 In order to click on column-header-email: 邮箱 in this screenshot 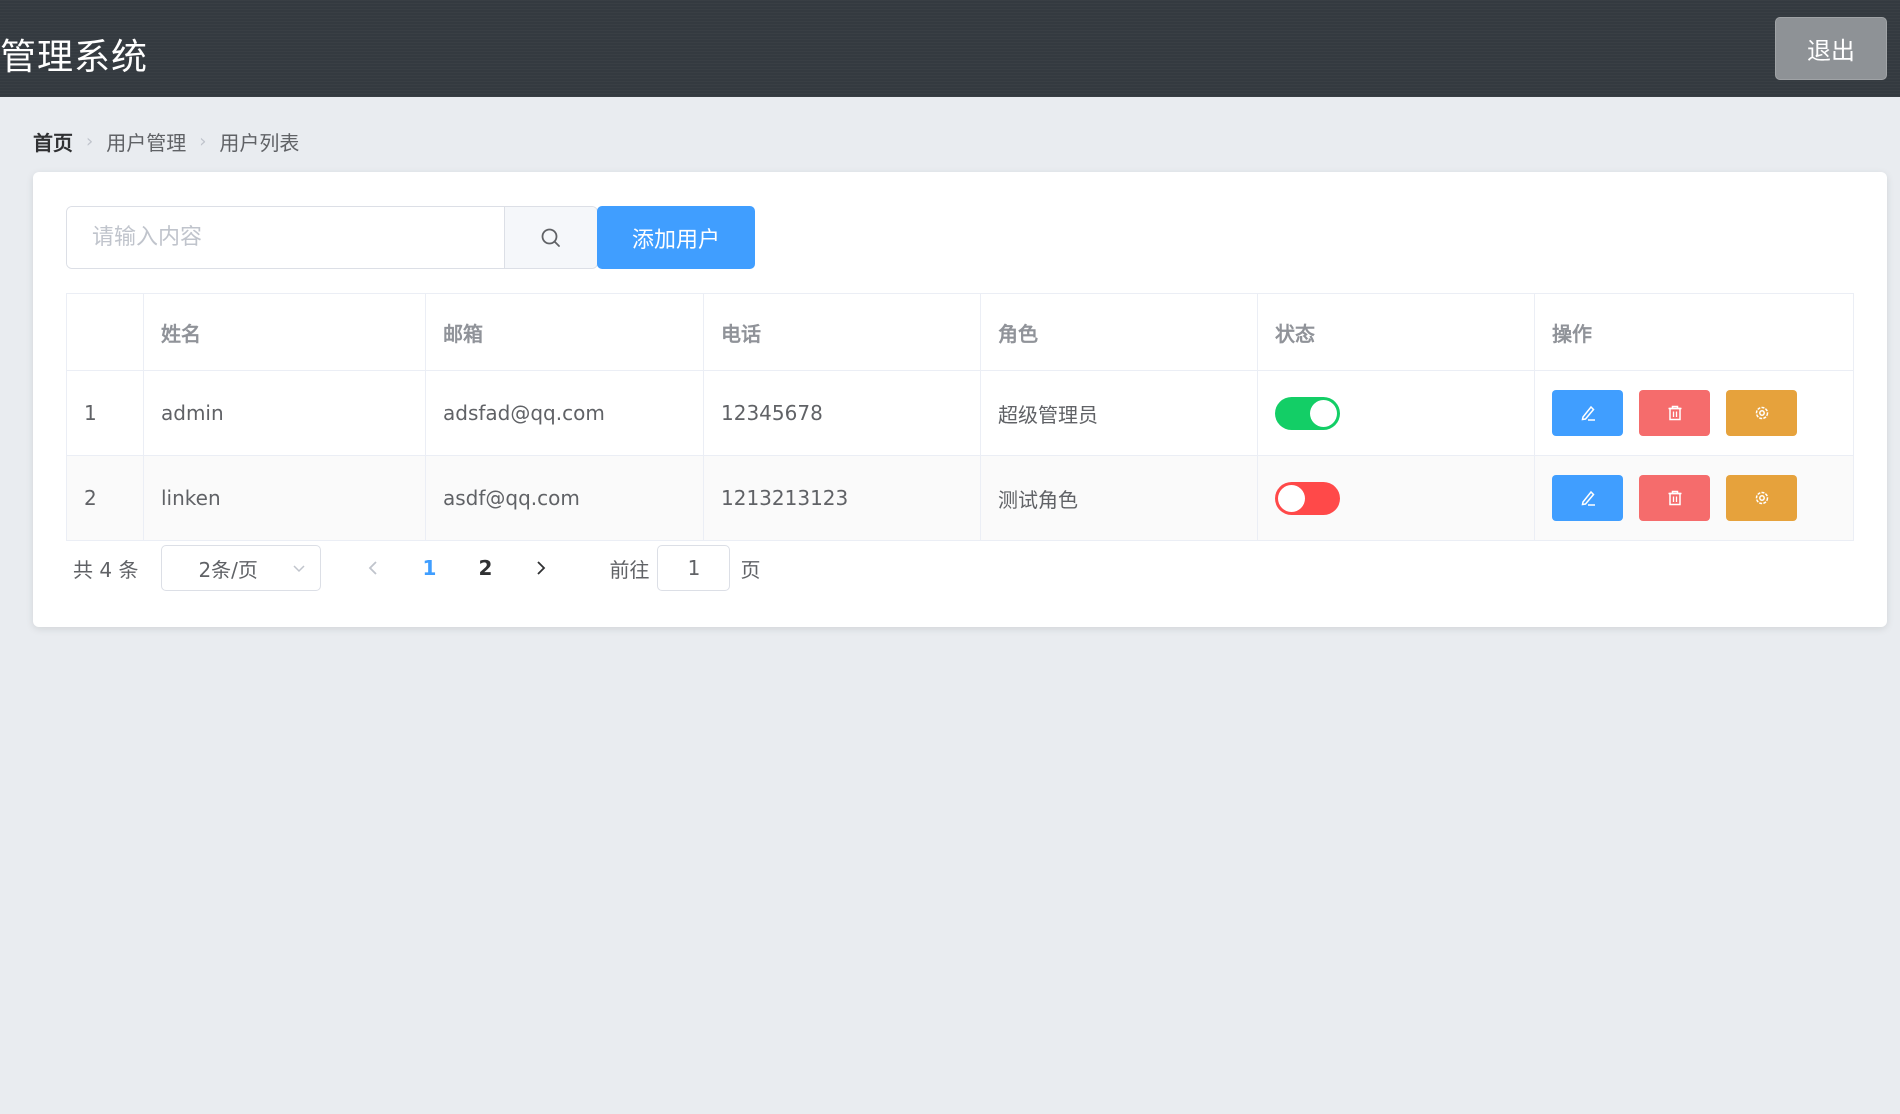, I will do `click(564, 332)`.